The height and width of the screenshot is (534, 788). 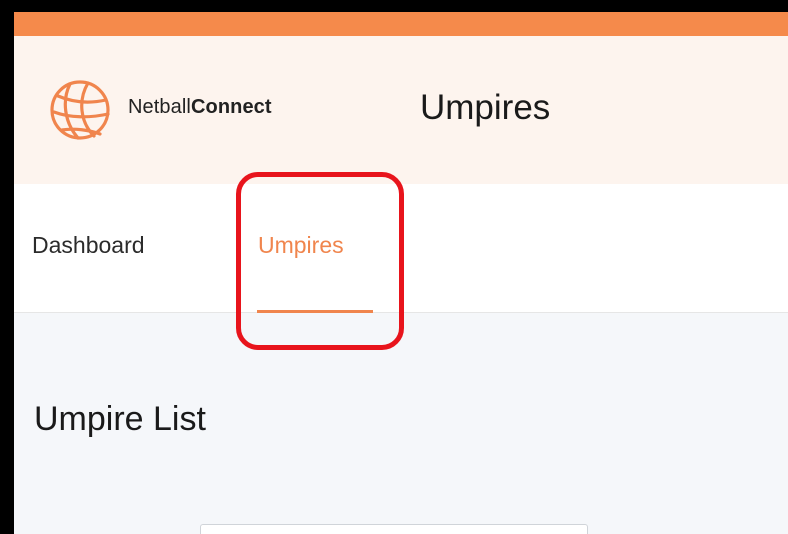 I want to click on brand-name: NetballConnect, so click(x=200, y=107).